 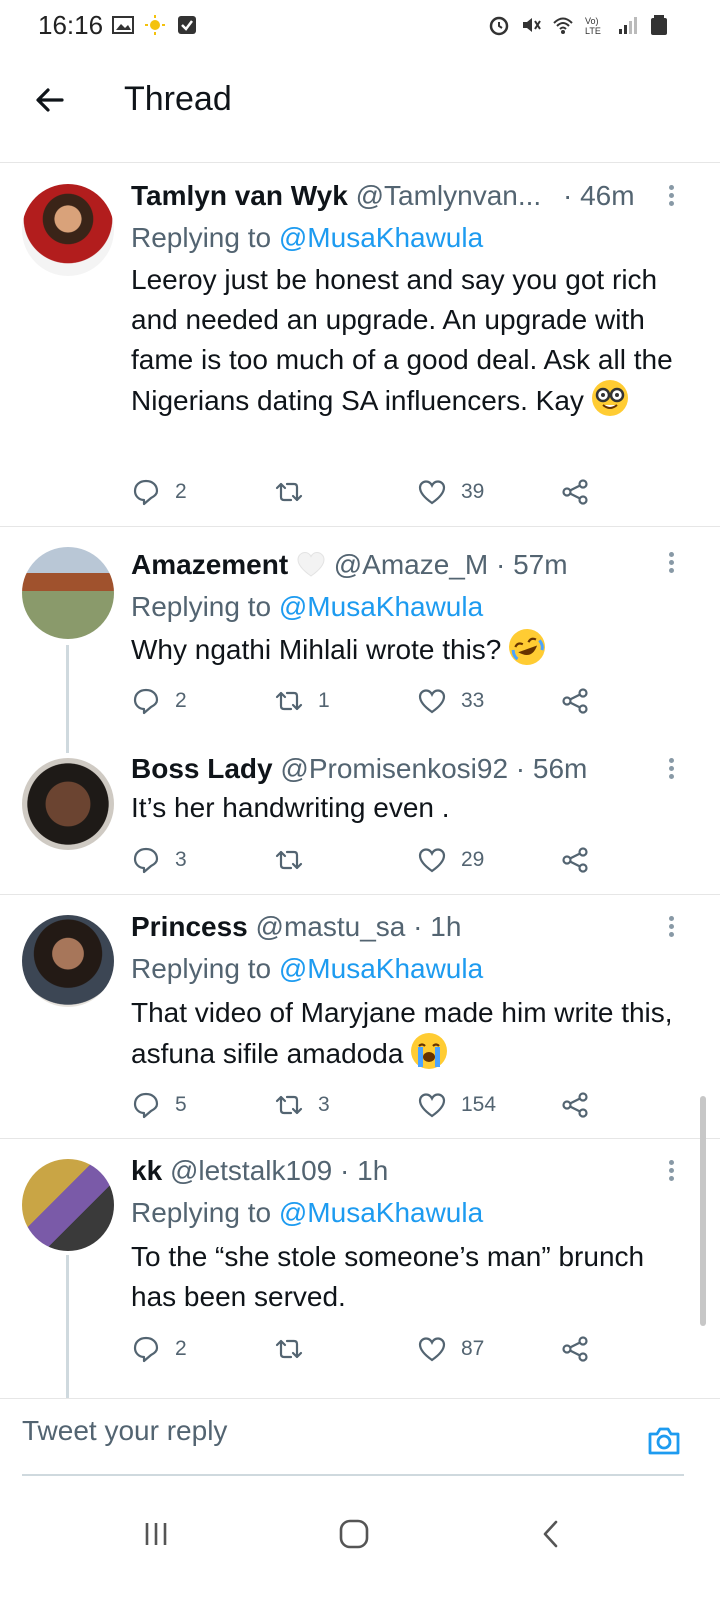 What do you see at coordinates (124, 1431) in the screenshot?
I see `tweet-reply-input: Tweet your reply` at bounding box center [124, 1431].